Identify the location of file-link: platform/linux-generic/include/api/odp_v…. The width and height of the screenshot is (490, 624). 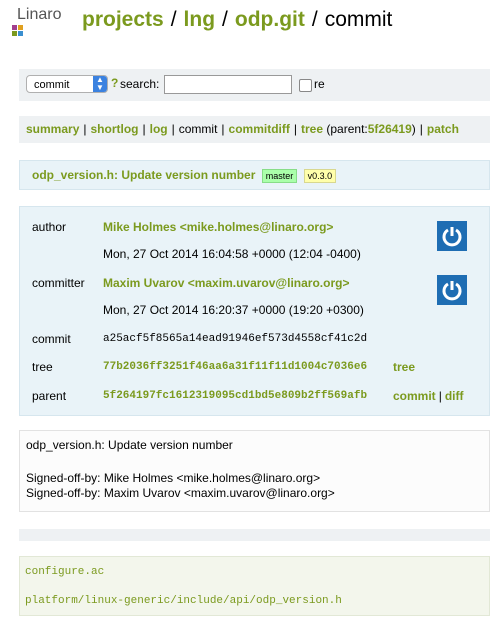
(183, 601).